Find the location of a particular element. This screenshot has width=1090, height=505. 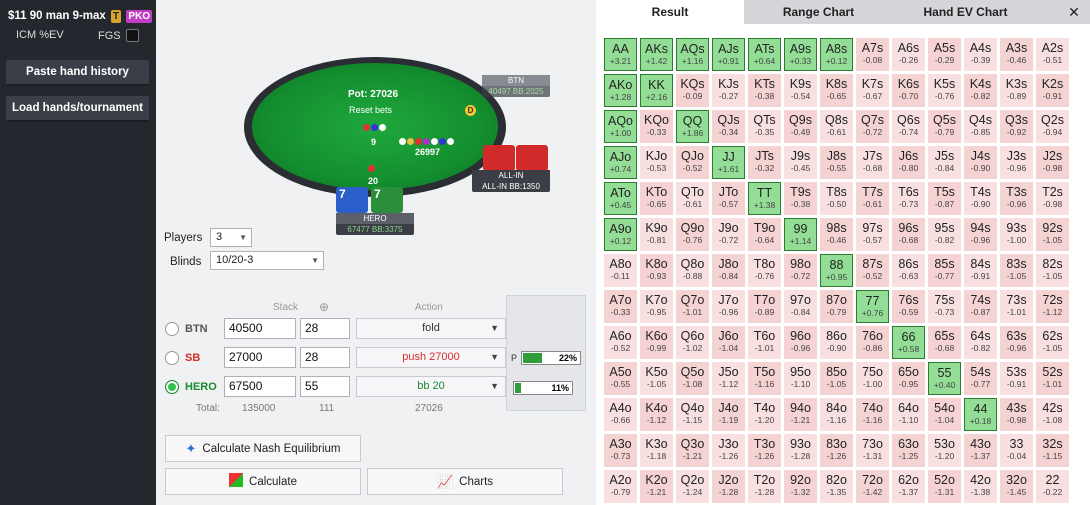

hand-cell: T8s -0.50 is located at coordinates (836, 198).